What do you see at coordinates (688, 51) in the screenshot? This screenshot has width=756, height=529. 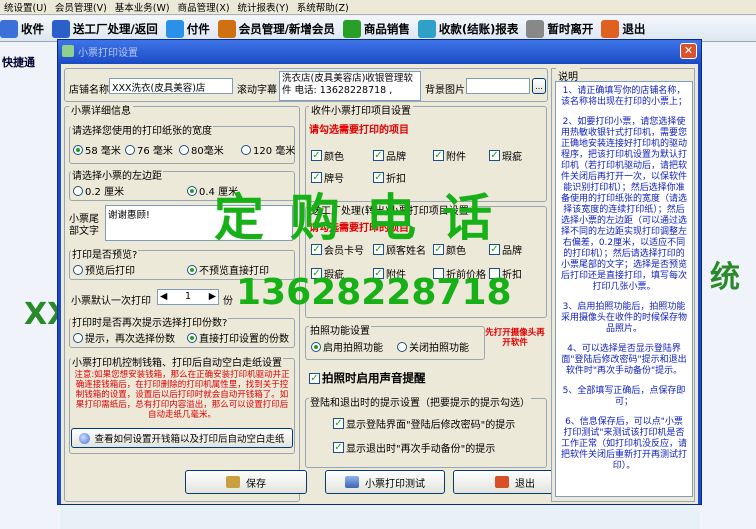 I see `close-button: ✕` at bounding box center [688, 51].